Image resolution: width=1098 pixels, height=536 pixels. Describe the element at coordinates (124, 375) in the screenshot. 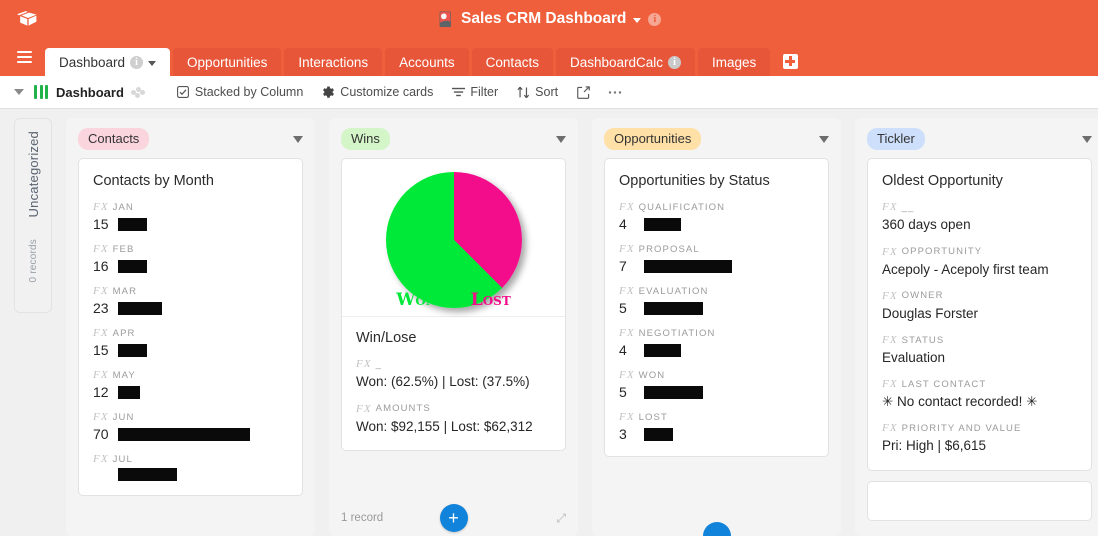

I see `field-label: MAY` at that location.